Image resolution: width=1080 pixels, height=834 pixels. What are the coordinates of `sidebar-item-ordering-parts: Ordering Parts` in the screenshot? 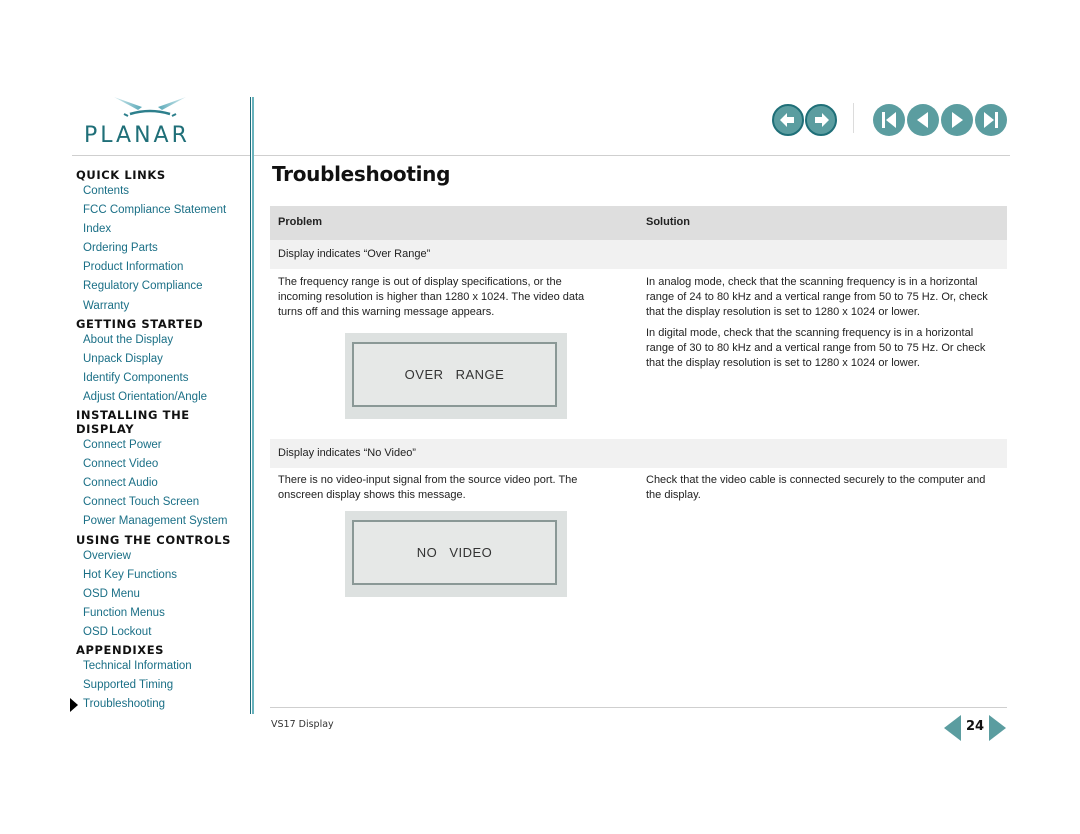 It's located at (164, 248).